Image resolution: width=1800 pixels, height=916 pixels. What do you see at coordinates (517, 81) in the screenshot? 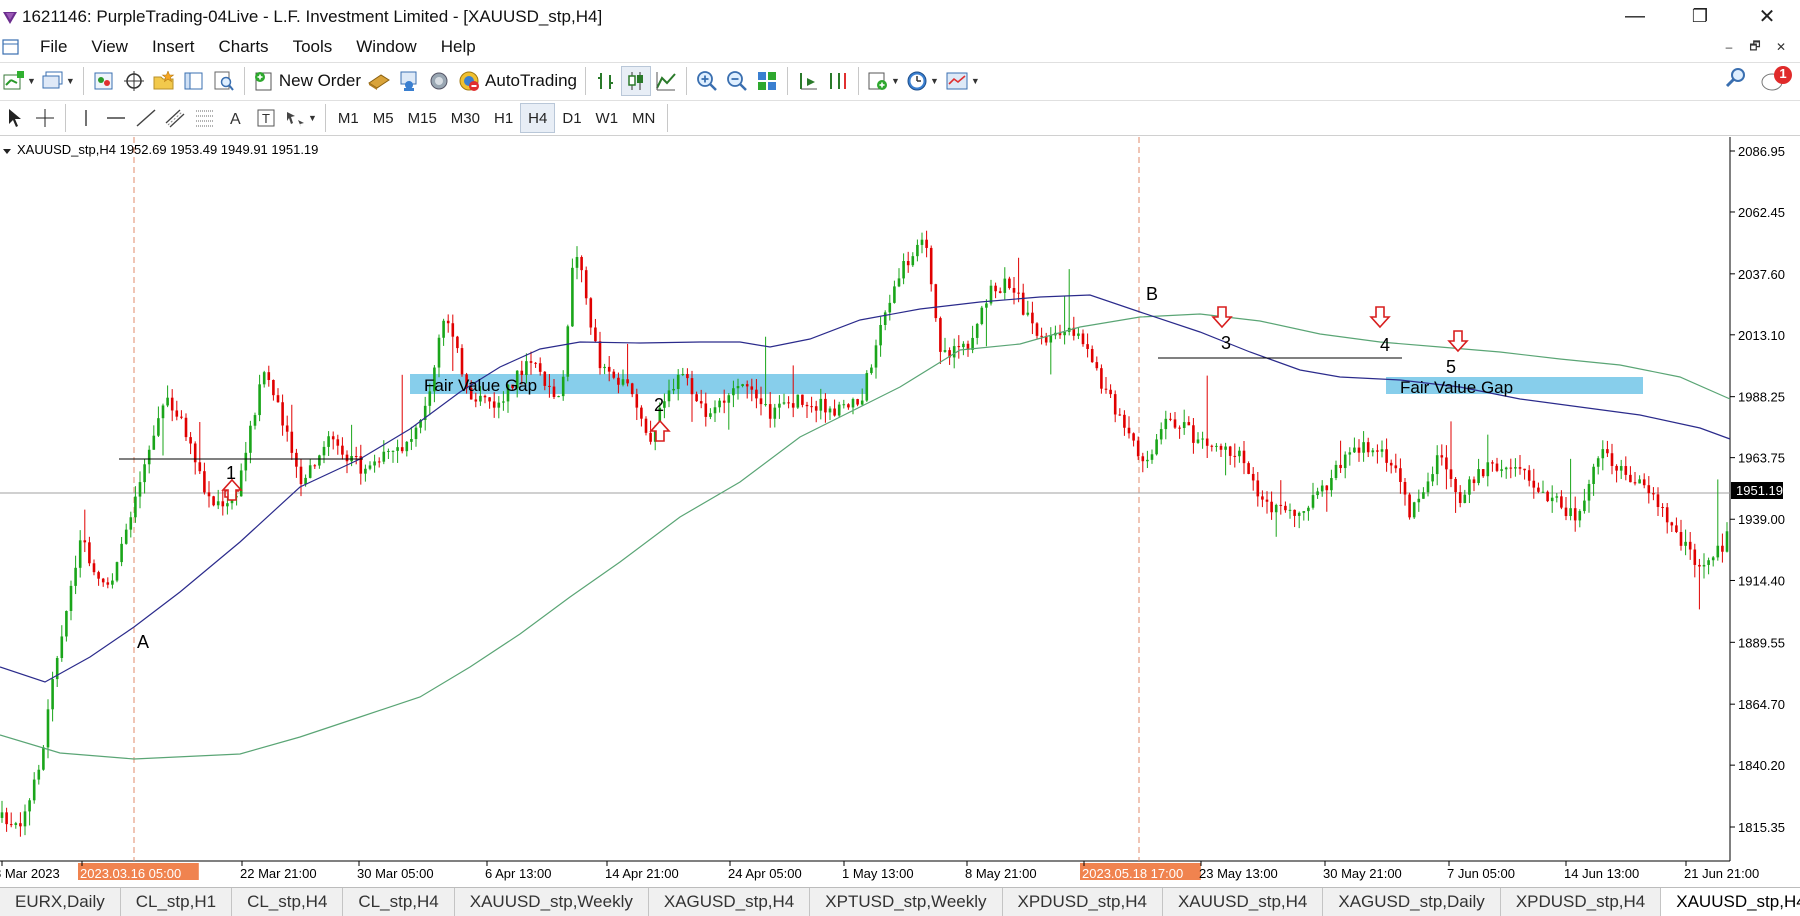
I see `autotrading-button: AutoTrading` at bounding box center [517, 81].